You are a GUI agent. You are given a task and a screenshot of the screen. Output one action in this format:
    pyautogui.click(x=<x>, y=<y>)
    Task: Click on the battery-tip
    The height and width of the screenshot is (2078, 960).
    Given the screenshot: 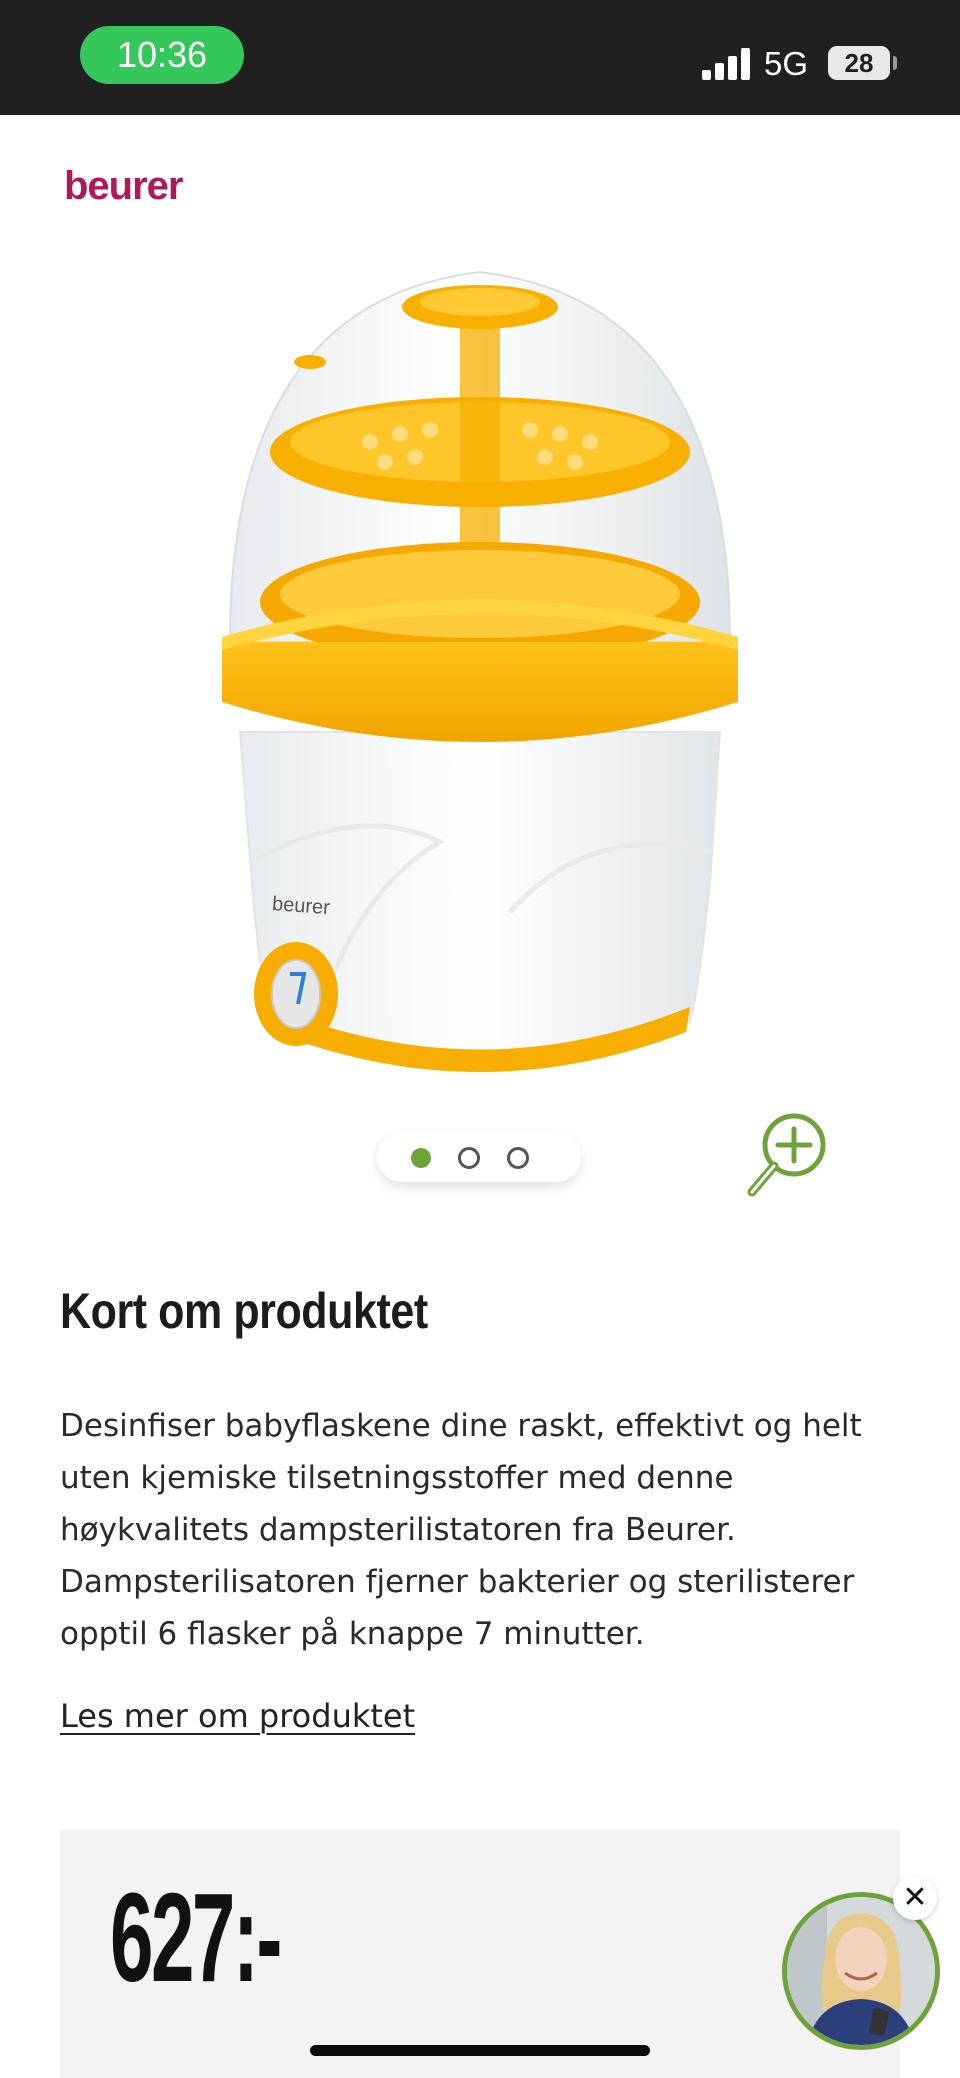 What is the action you would take?
    pyautogui.click(x=895, y=63)
    